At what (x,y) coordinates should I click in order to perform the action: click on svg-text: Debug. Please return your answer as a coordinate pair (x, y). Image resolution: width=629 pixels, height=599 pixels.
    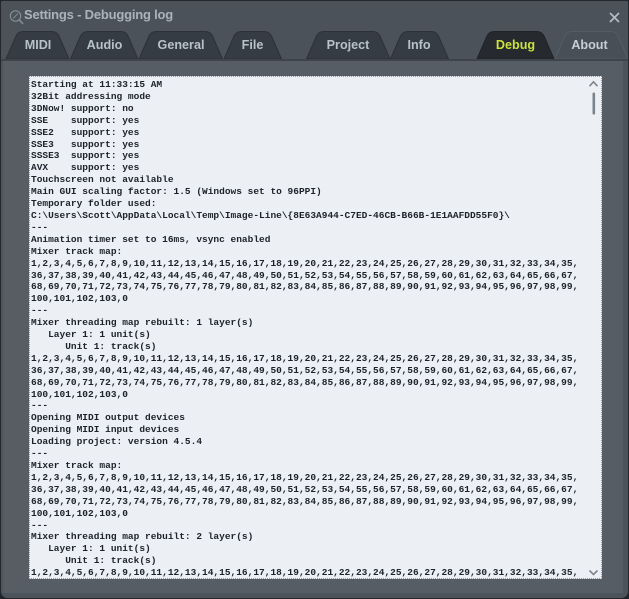
    Looking at the image, I should click on (515, 45).